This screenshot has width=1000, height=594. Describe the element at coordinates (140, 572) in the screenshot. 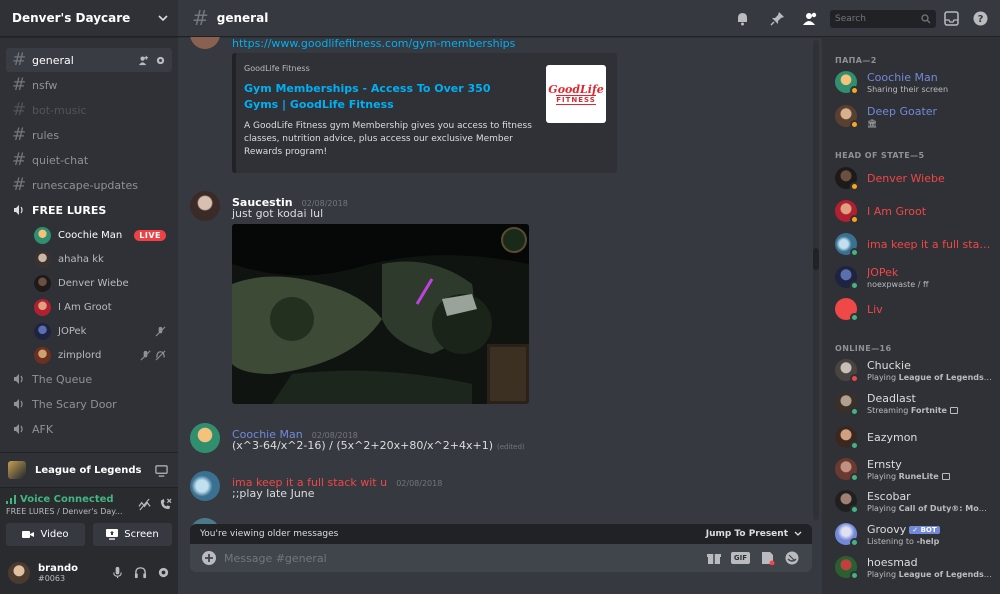

I see `headphones-icon` at that location.